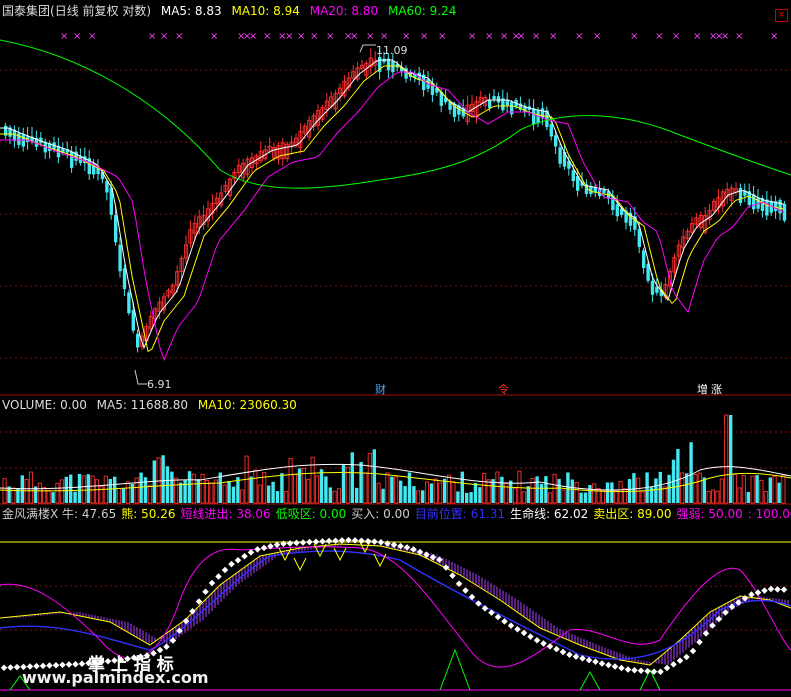 The height and width of the screenshot is (697, 791). Describe the element at coordinates (300, 564) in the screenshot. I see `sell-zone-triangle` at that location.